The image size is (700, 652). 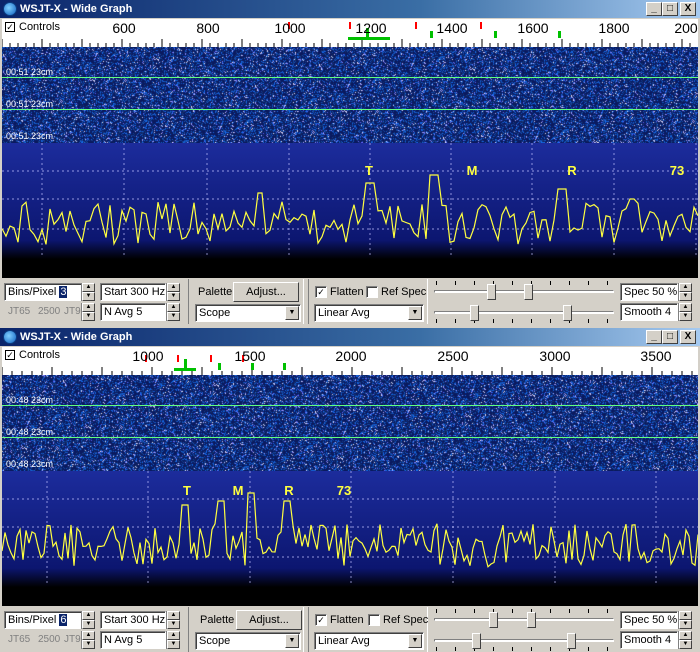 I want to click on waterfall-timestamp: 00:48 23cm, so click(x=30, y=400).